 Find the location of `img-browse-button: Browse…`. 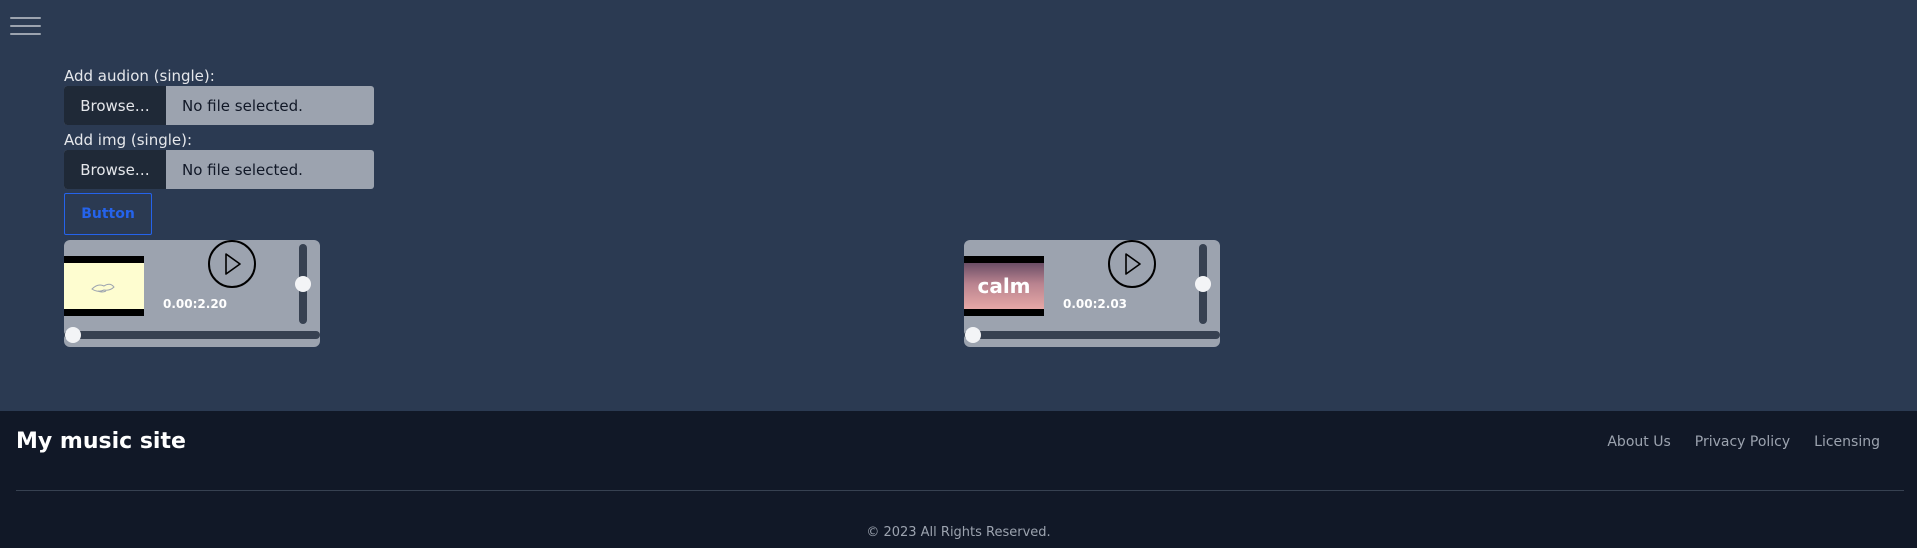

img-browse-button: Browse… is located at coordinates (115, 169).